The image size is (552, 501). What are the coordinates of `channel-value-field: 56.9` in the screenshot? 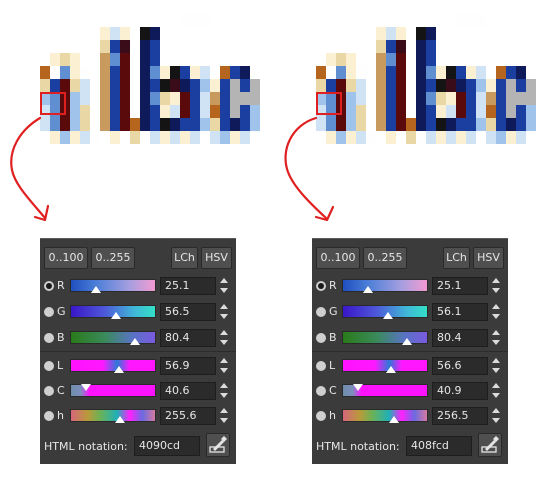 It's located at (188, 366).